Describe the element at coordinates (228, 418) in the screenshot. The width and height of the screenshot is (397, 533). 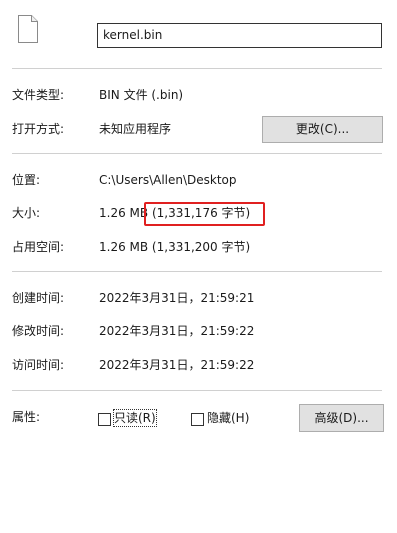
I see `hidden-label: 隐藏(H)` at that location.